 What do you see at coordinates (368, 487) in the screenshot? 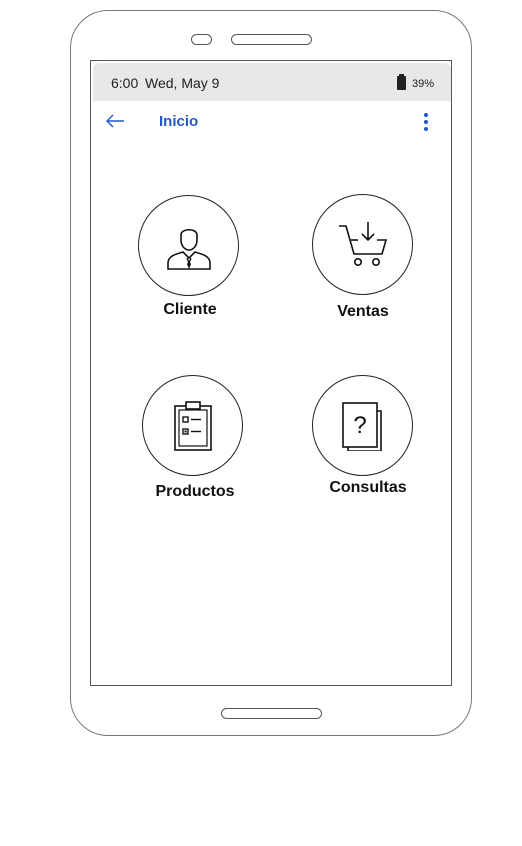
I see `tile-label: Consultas` at bounding box center [368, 487].